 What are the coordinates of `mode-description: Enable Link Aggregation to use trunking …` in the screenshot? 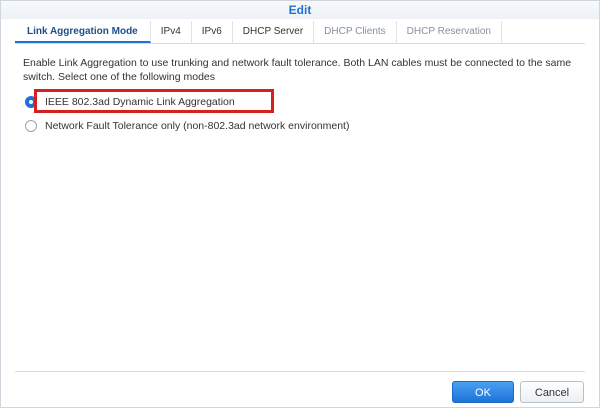 It's located at (297, 70).